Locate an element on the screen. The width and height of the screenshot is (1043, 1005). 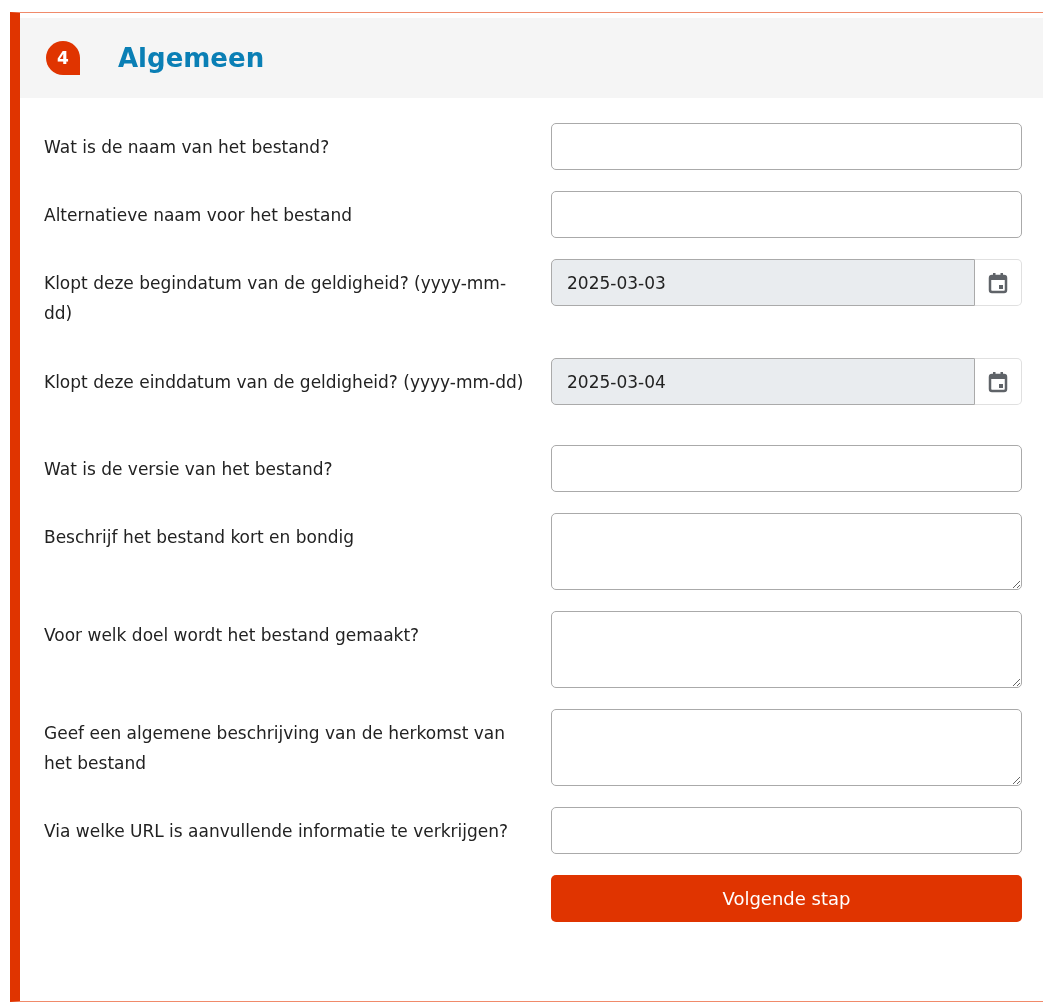
field-label: Klopt deze einddatum van de geldigheid? (yyyy-mm-dd) is located at coordinates (284, 382).